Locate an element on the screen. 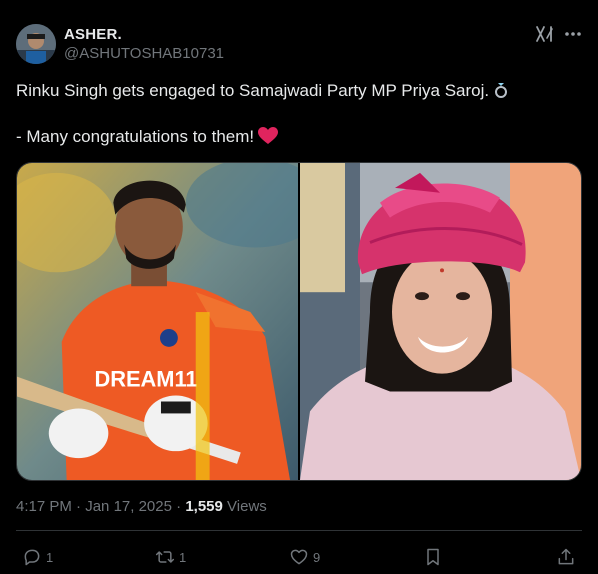  like-count: 9 is located at coordinates (317, 557).